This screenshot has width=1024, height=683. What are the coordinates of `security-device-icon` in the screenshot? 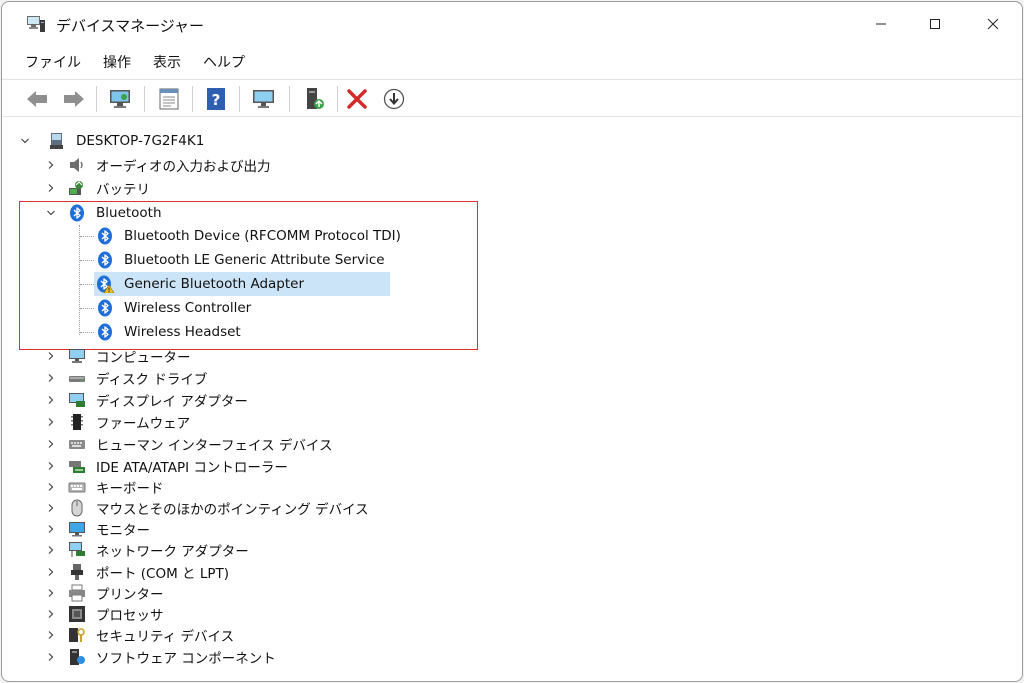 It's located at (77, 635).